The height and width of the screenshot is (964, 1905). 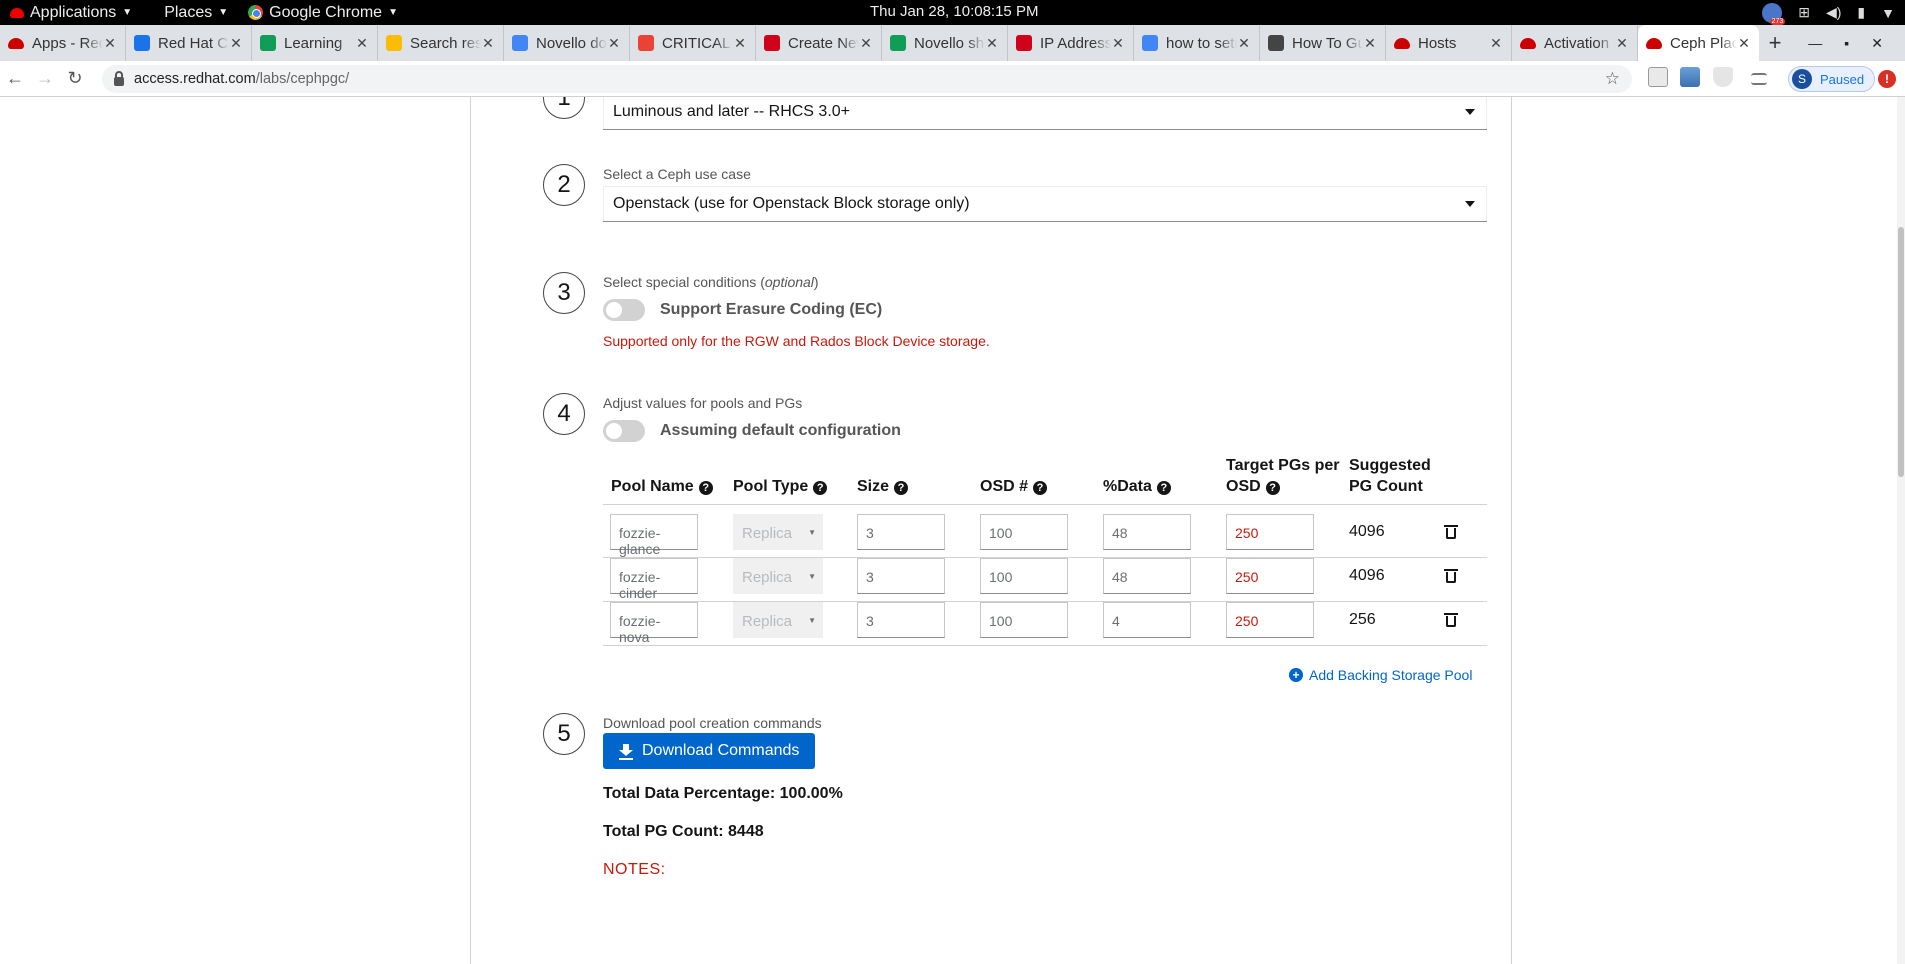 I want to click on browser-tab: Ceph Placement✕, so click(x=1698, y=43).